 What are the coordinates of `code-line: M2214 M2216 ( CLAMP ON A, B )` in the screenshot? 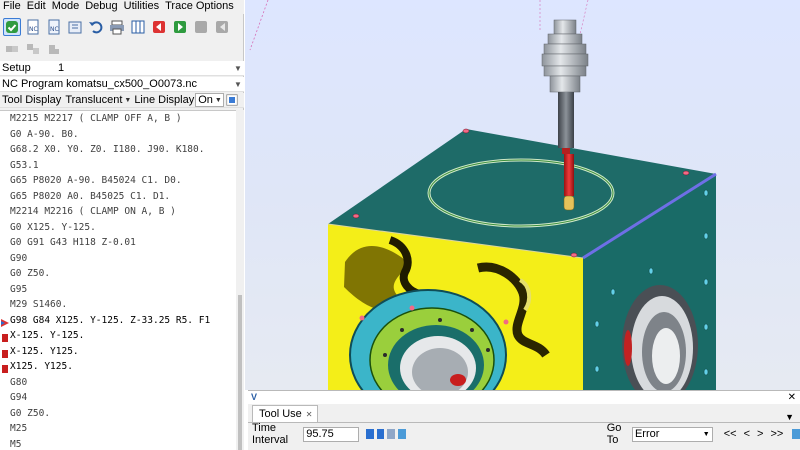 It's located at (118, 212).